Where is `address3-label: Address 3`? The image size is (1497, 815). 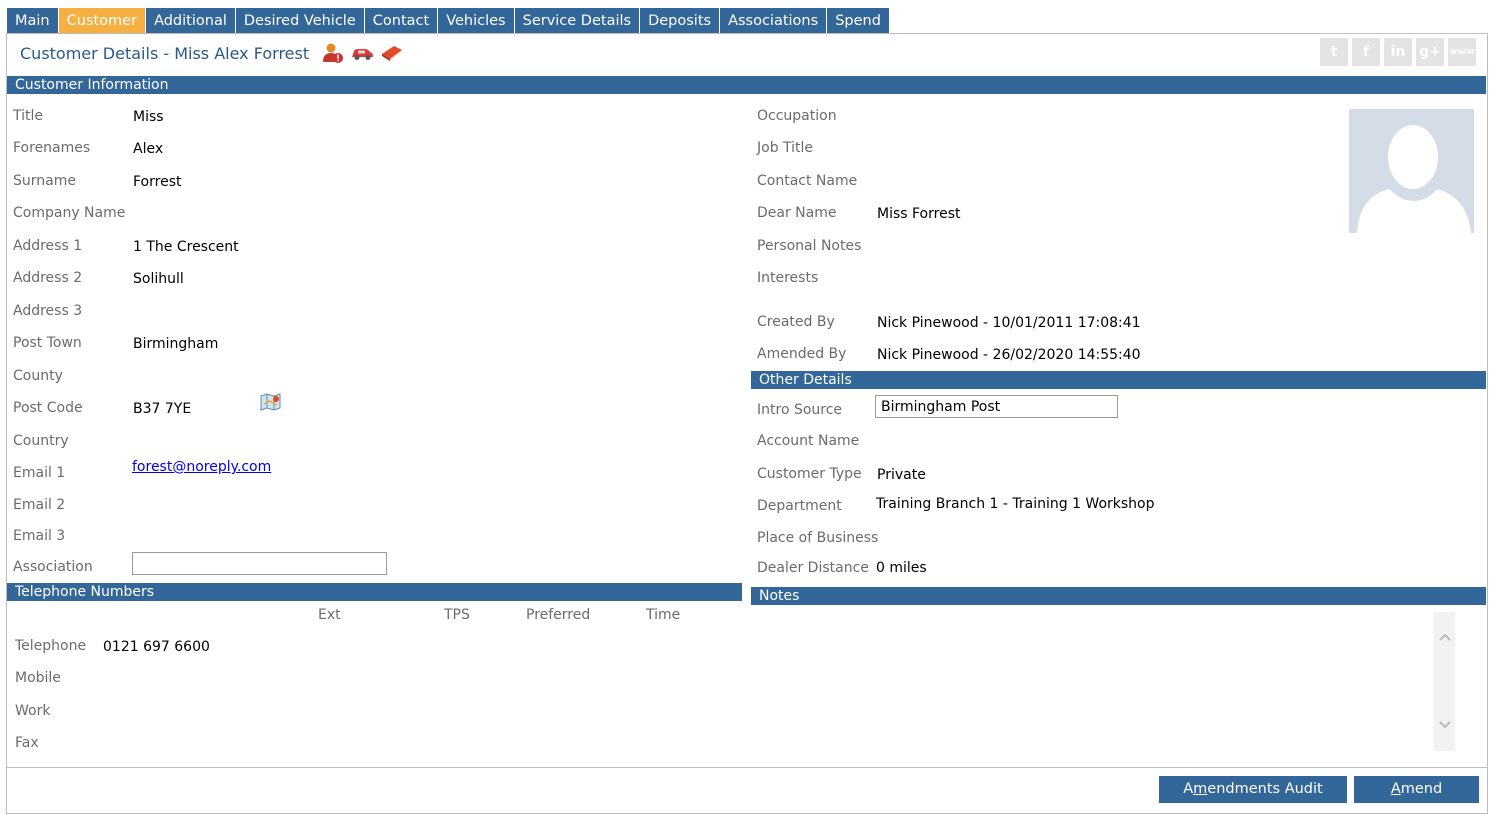
address3-label: Address 3 is located at coordinates (48, 311).